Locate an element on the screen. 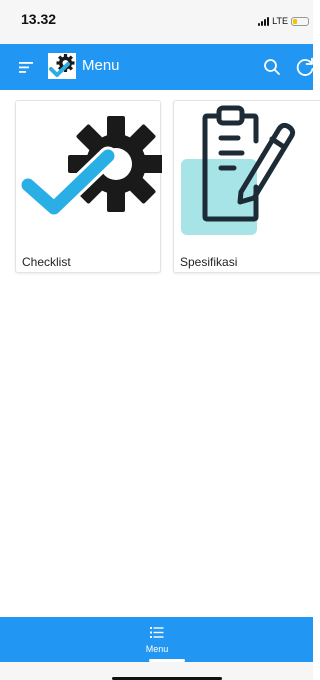 The image size is (320, 680). nav-item-menu: Menu is located at coordinates (157, 639).